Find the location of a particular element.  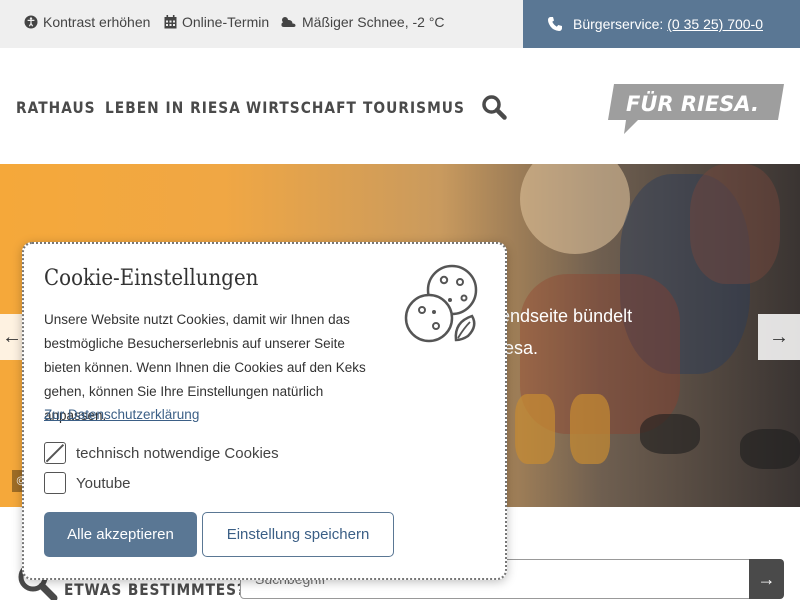

slider-next-button: → is located at coordinates (779, 337).